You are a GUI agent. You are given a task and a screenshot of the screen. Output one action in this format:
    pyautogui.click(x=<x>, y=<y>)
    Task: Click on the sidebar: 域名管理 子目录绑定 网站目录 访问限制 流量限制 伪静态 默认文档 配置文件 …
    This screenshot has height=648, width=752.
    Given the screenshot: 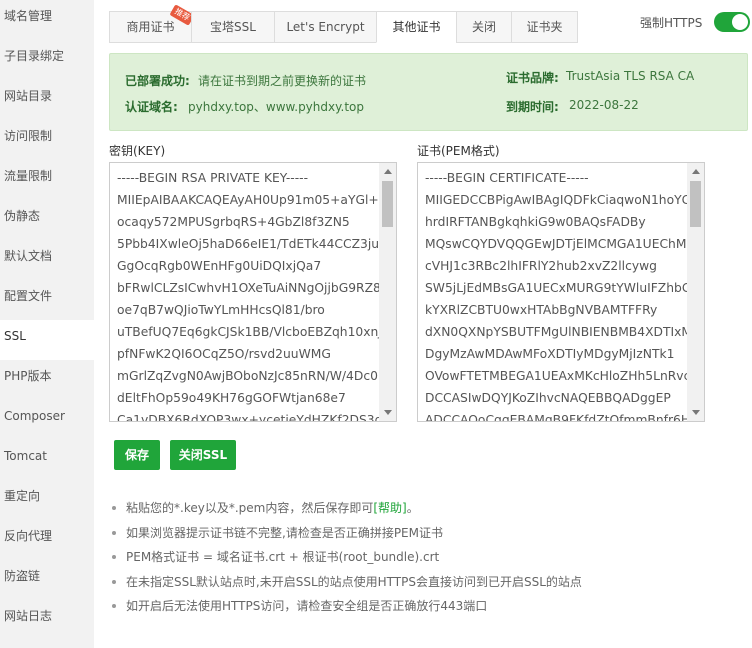 What is the action you would take?
    pyautogui.click(x=47, y=324)
    